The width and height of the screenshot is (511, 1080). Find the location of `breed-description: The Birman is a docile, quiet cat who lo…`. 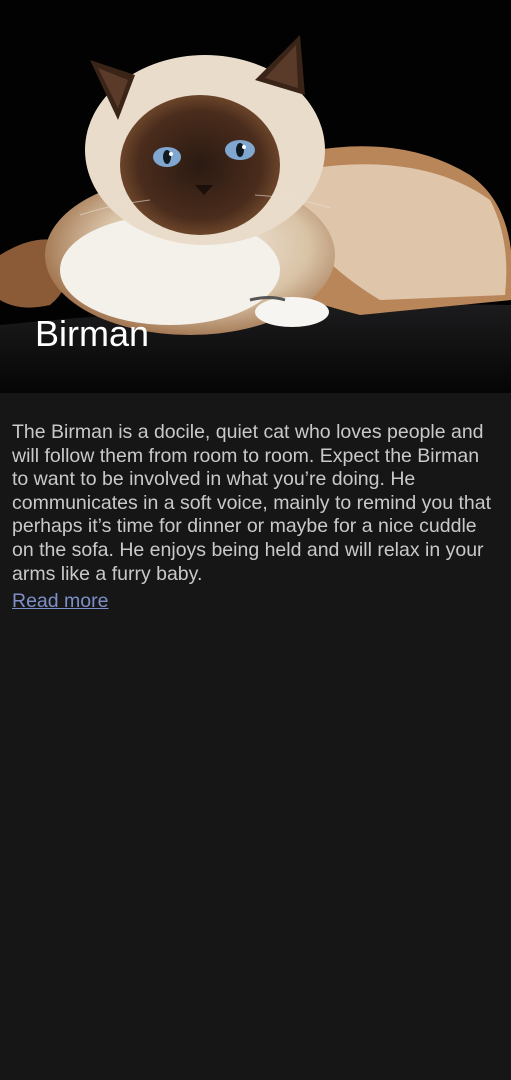

breed-description: The Birman is a docile, quiet cat who lo… is located at coordinates (252, 503).